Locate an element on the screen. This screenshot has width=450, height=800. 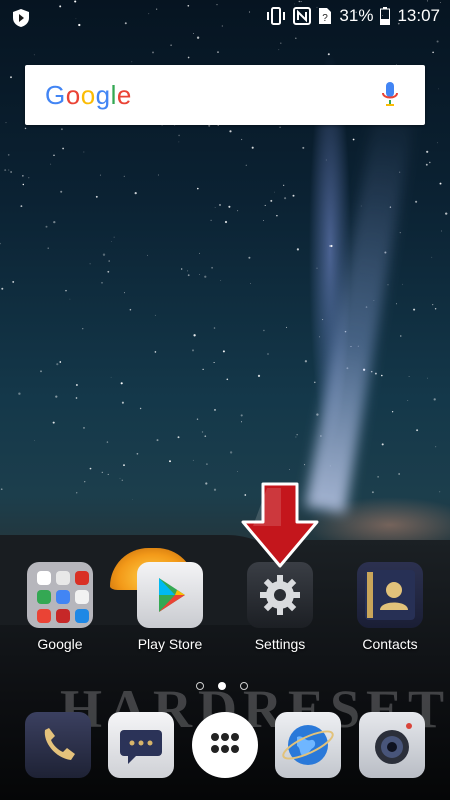
app-settings: Settings is located at coordinates (280, 607).